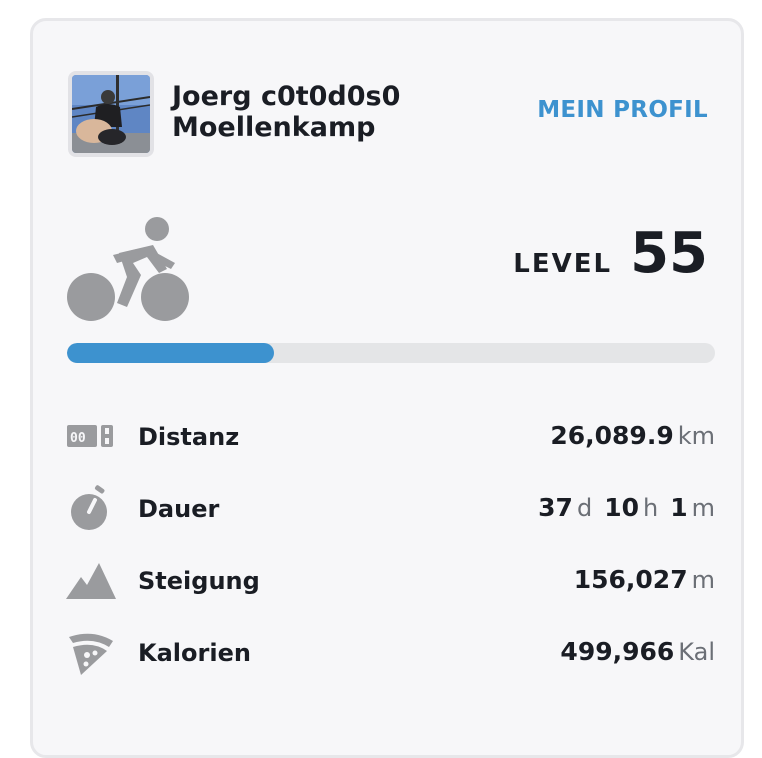 The width and height of the screenshot is (762, 758). I want to click on odometer-icon: 00, so click(91, 436).